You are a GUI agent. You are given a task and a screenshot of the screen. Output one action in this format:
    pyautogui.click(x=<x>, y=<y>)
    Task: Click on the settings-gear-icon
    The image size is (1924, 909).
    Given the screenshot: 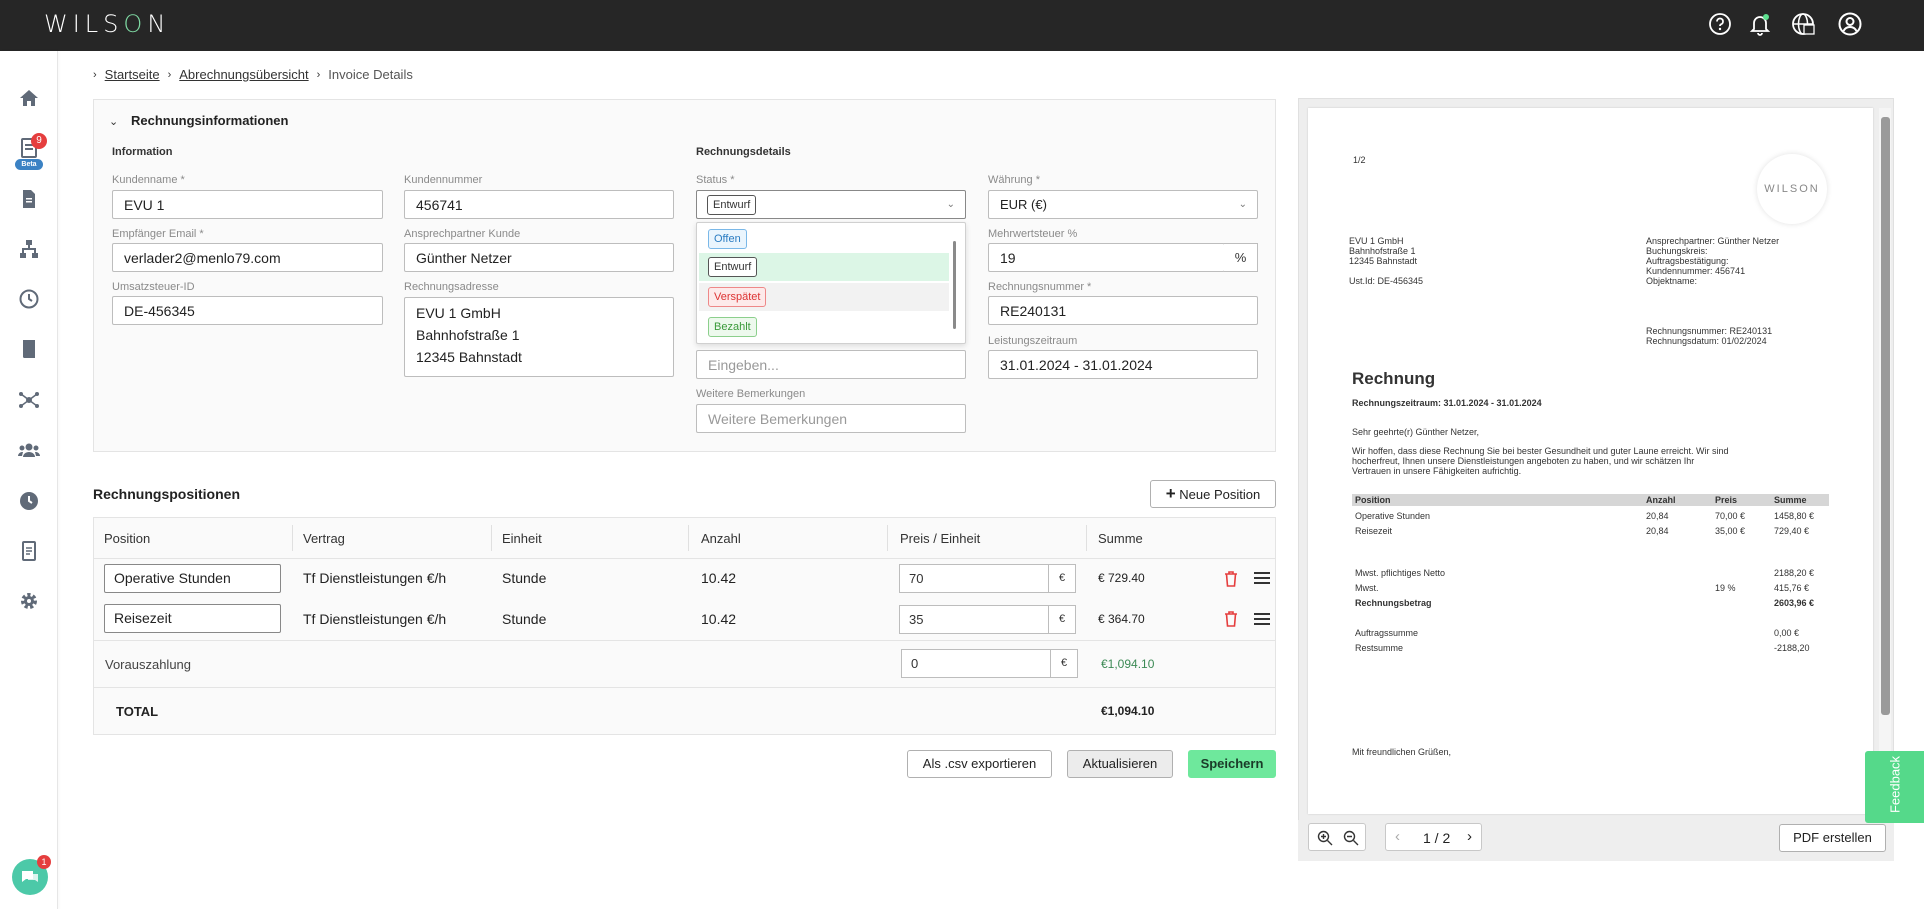 What is the action you would take?
    pyautogui.click(x=29, y=601)
    